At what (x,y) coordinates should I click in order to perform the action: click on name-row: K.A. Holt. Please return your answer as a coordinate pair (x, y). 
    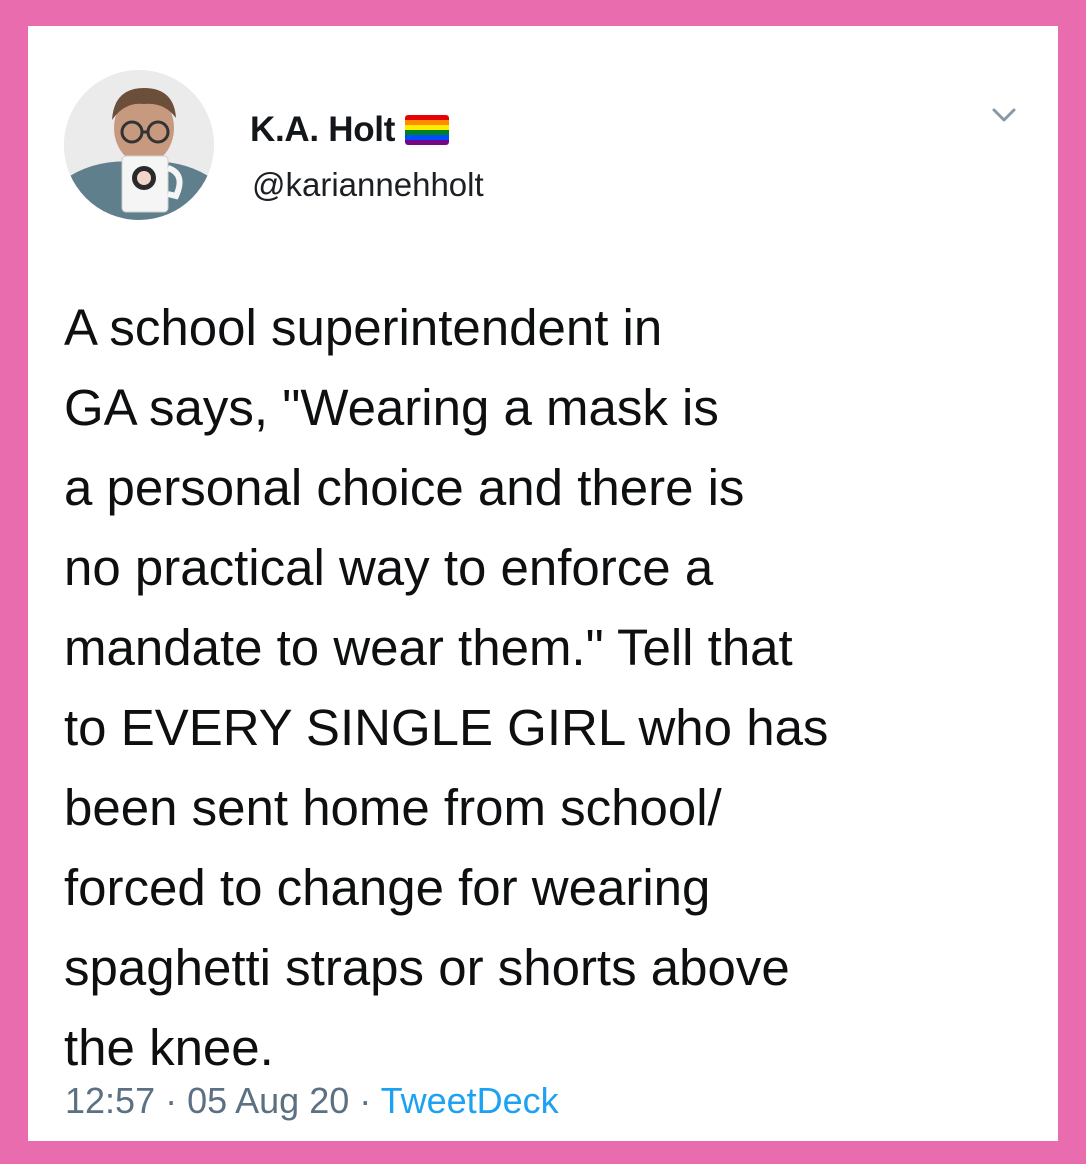
    Looking at the image, I should click on (350, 130).